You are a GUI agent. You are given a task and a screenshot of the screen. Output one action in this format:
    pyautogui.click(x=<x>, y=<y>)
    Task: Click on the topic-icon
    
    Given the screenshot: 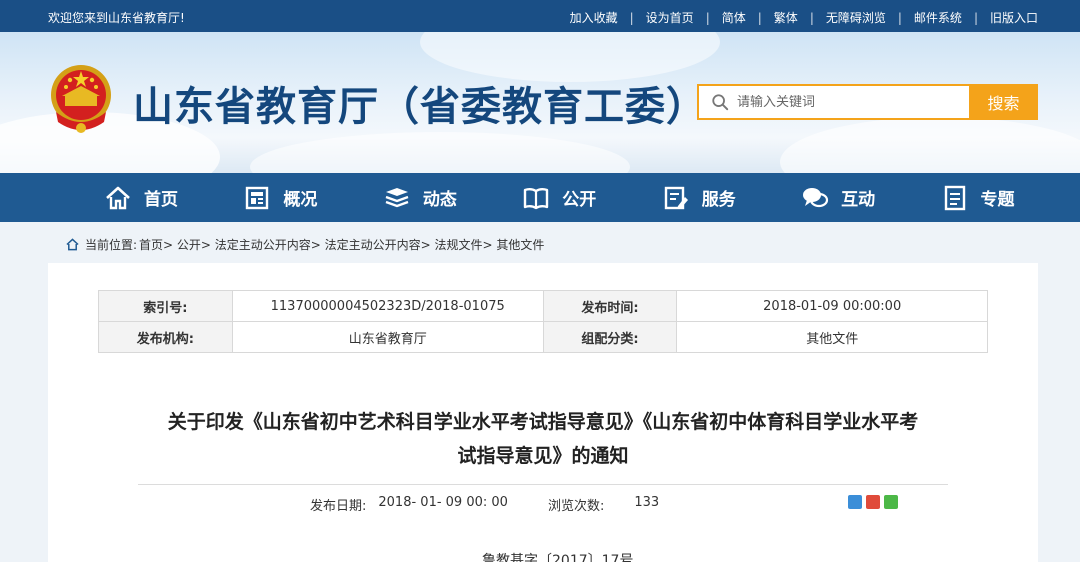 What is the action you would take?
    pyautogui.click(x=954, y=197)
    